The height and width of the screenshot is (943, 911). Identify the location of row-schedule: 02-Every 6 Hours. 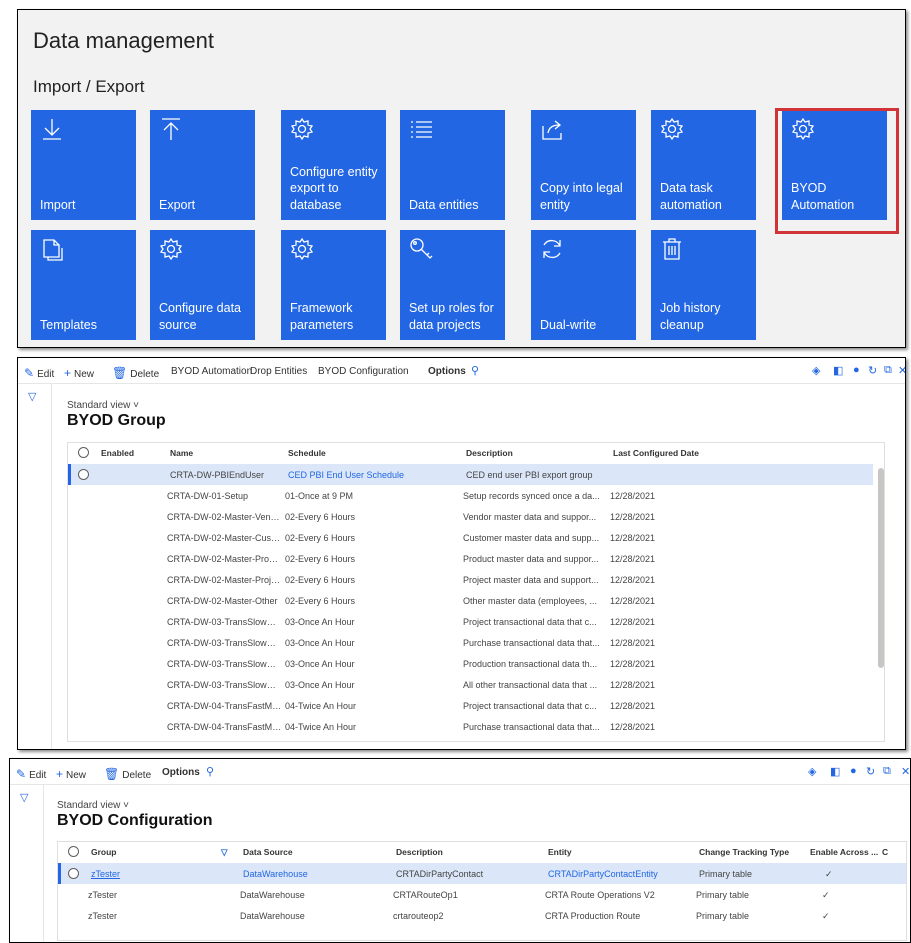
(320, 580).